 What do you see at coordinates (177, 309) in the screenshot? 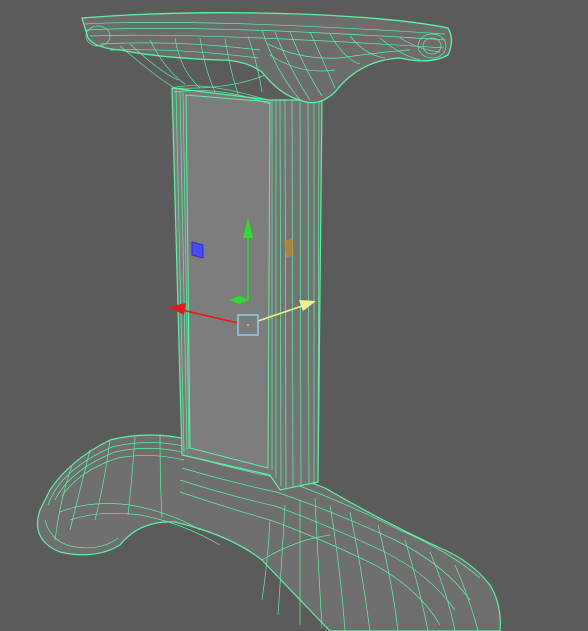
I see `x-axis-arrow-icon` at bounding box center [177, 309].